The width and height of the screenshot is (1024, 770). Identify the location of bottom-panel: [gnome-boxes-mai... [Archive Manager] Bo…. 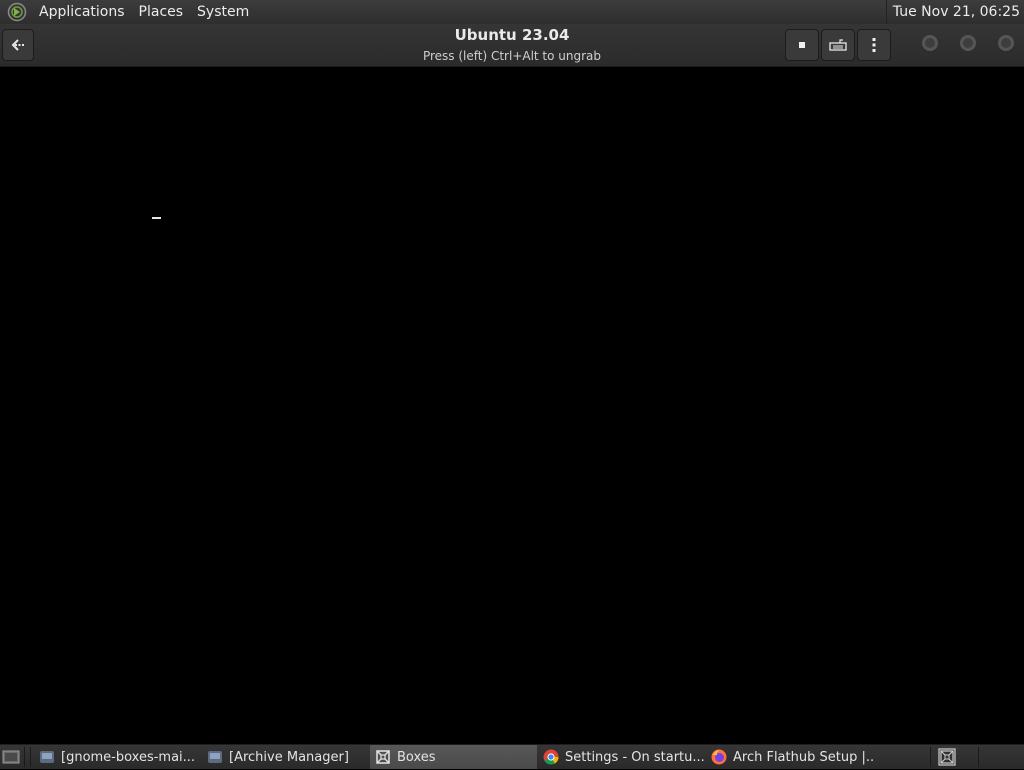
(512, 756).